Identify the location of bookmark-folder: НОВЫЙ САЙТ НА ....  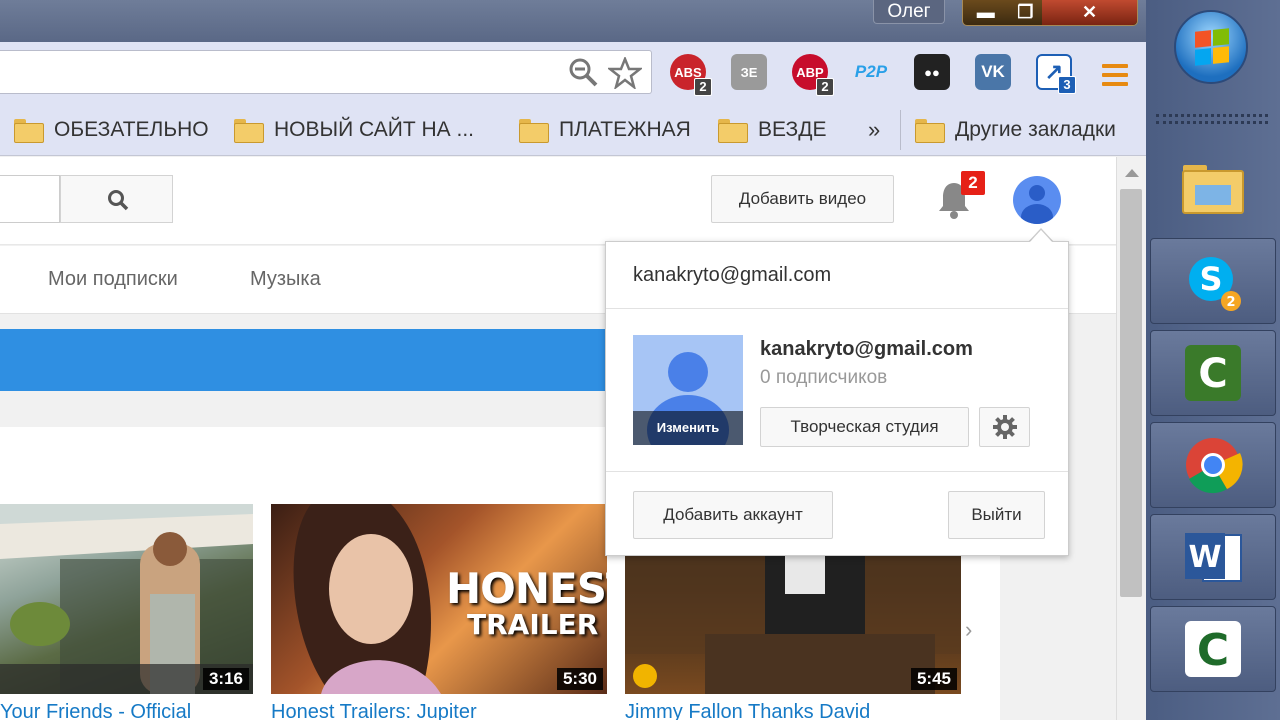
(354, 130).